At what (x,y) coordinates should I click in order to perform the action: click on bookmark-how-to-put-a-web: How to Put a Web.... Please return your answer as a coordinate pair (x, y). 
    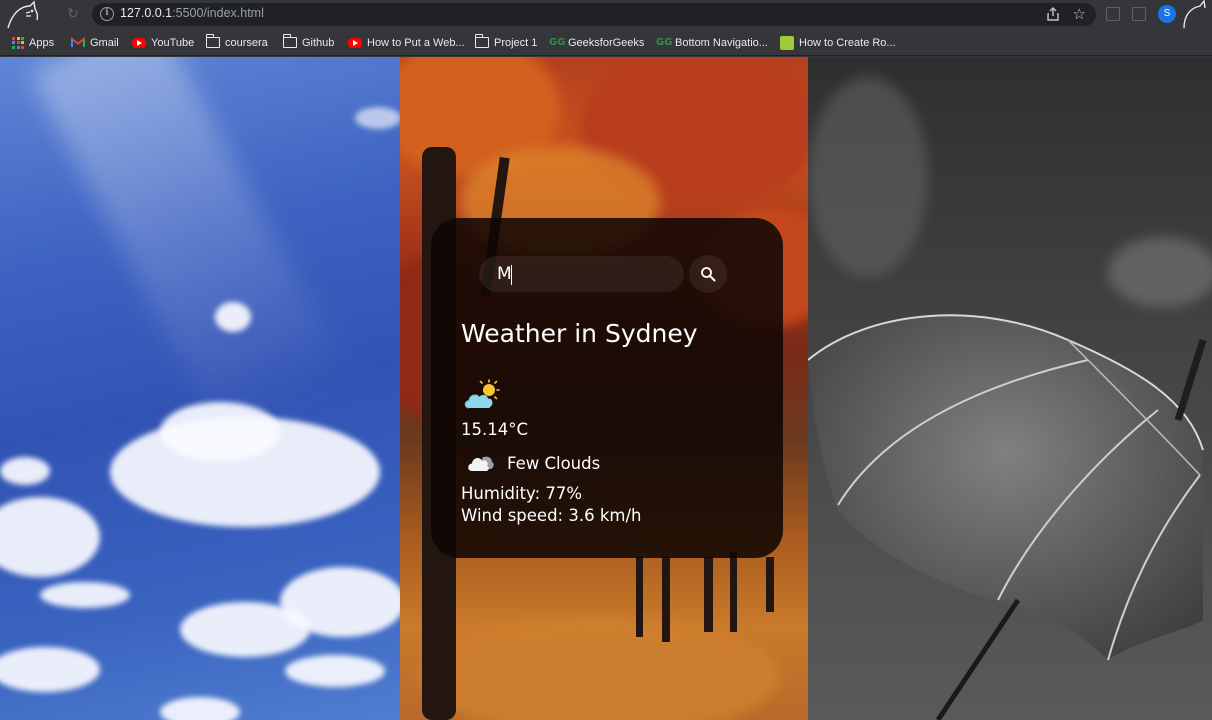
    Looking at the image, I should click on (406, 42).